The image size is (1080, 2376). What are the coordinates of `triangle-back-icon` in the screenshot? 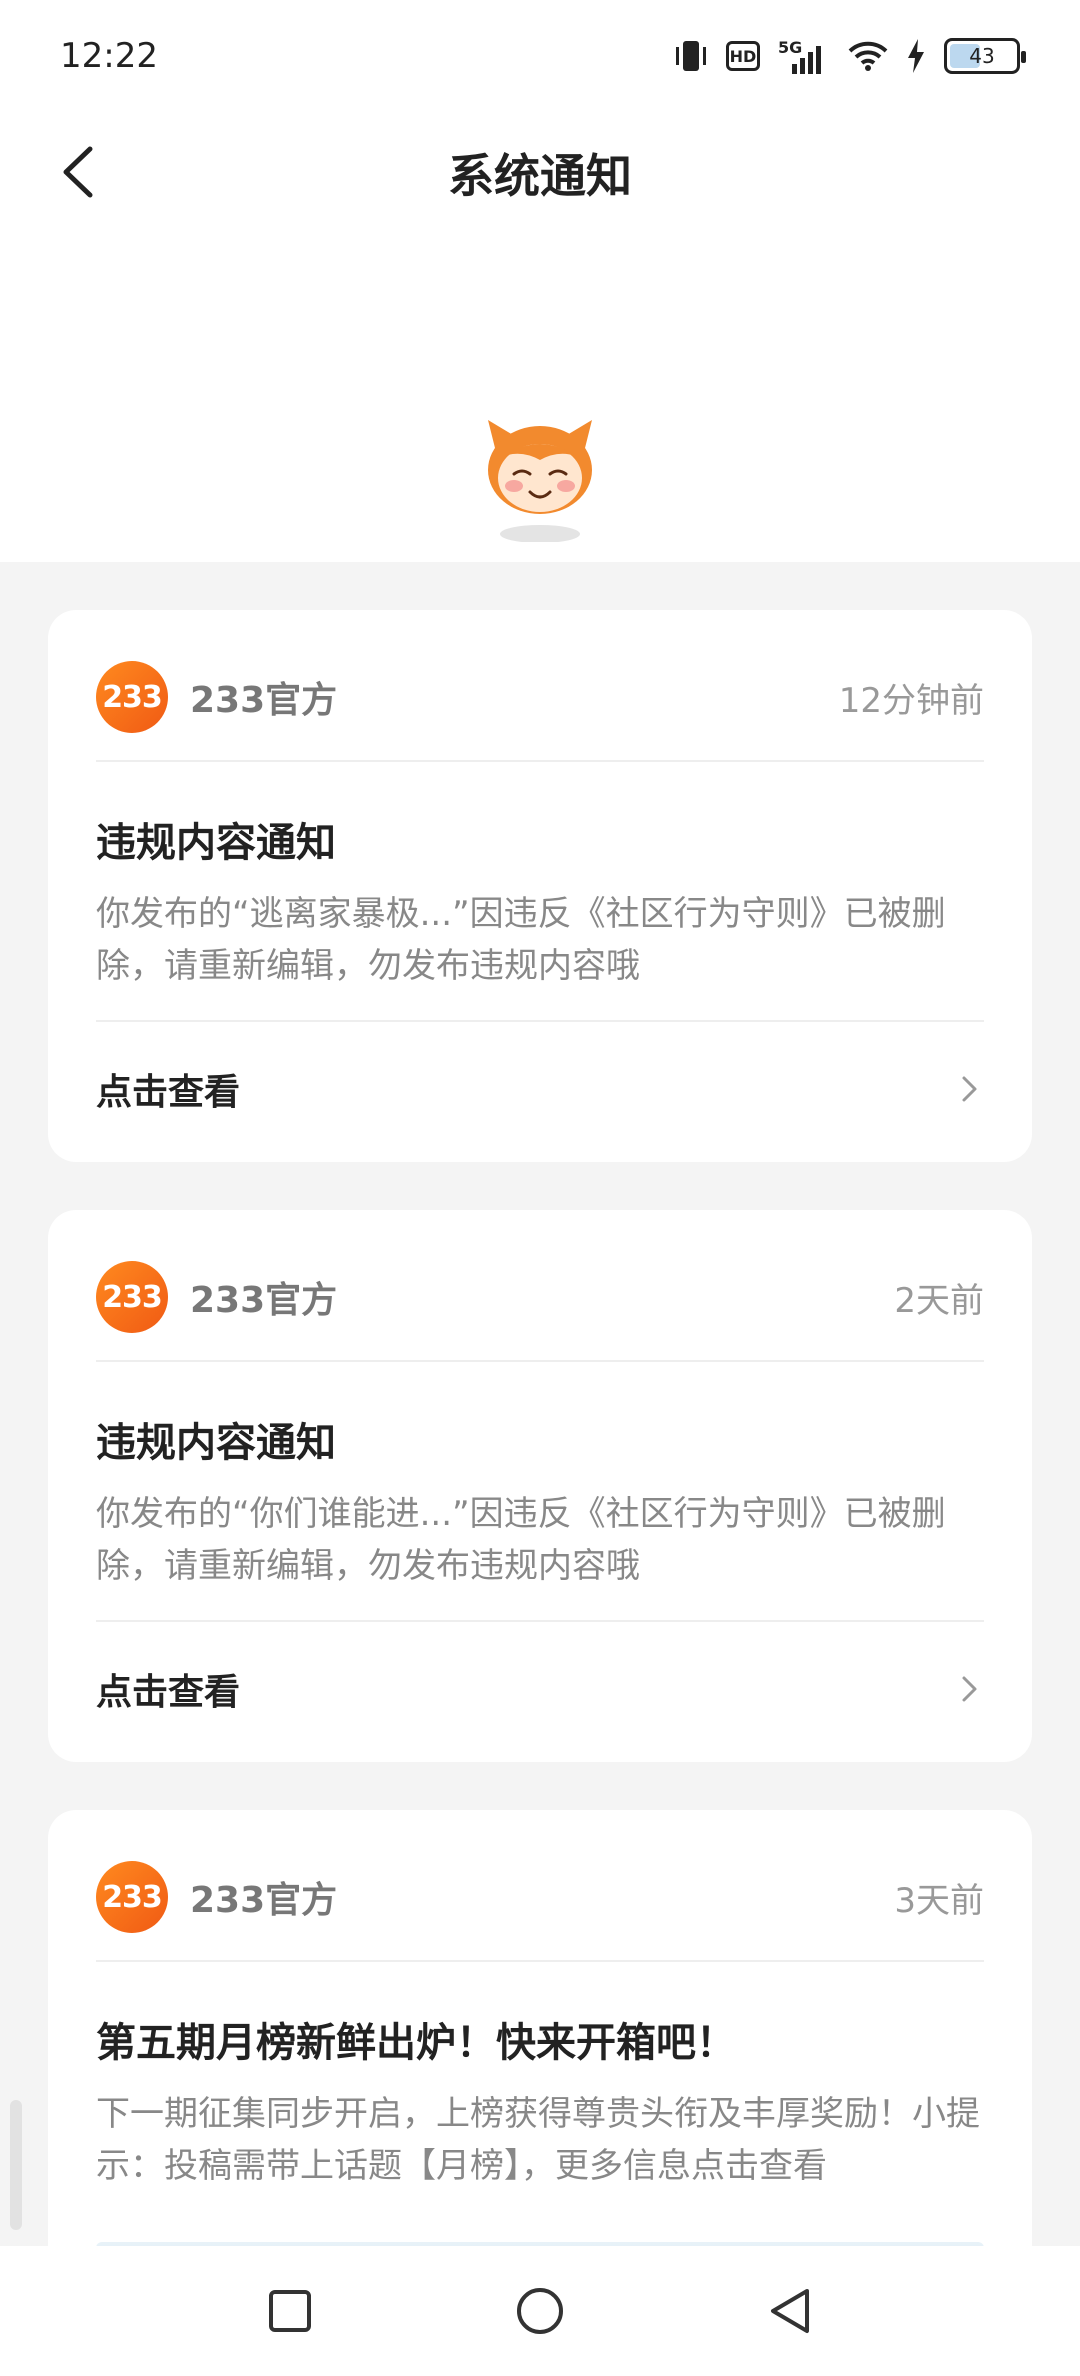 It's located at (790, 2311).